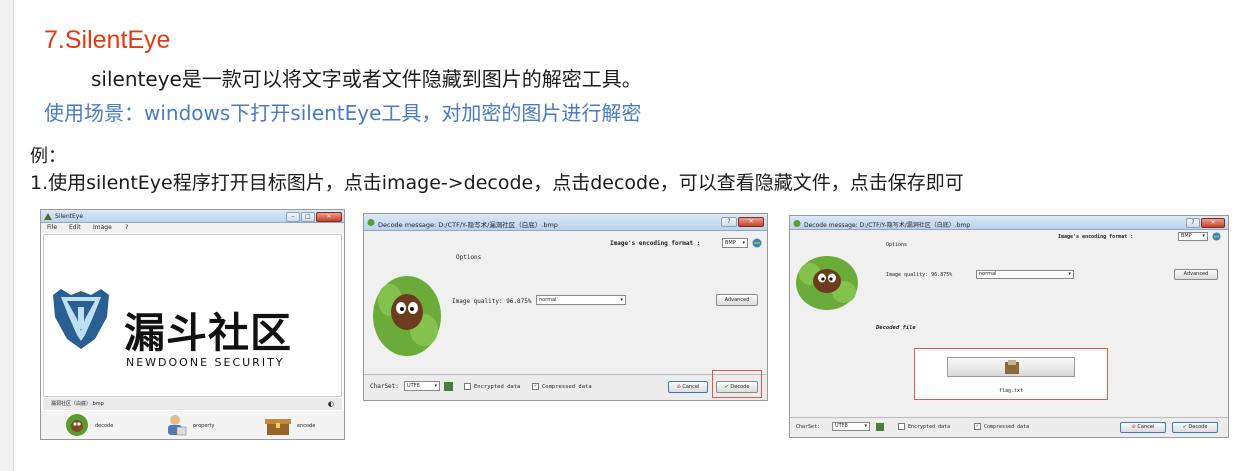 The image size is (1245, 471). What do you see at coordinates (126, 228) in the screenshot?
I see `menu-help: ?` at bounding box center [126, 228].